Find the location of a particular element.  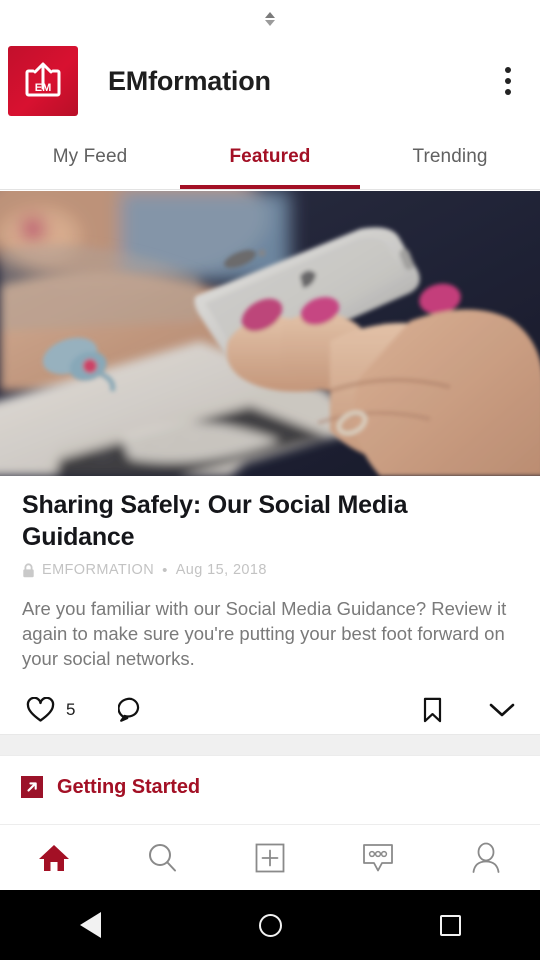

expand-button is located at coordinates (502, 710).